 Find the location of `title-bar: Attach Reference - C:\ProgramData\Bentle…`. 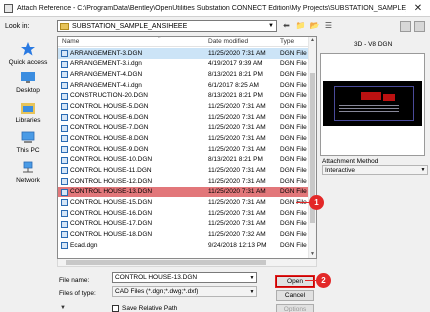

title-bar: Attach Reference - C:\ProgramData\Bentle… is located at coordinates (215, 8).